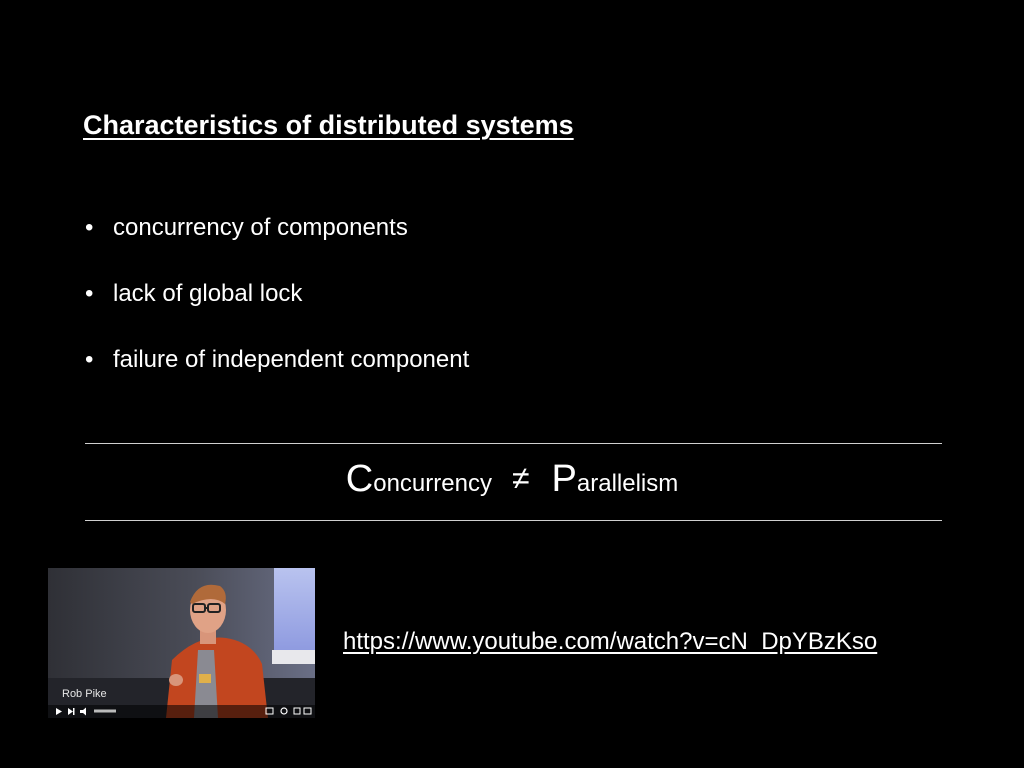 The image size is (1024, 768). What do you see at coordinates (513, 443) in the screenshot?
I see `divider-top` at bounding box center [513, 443].